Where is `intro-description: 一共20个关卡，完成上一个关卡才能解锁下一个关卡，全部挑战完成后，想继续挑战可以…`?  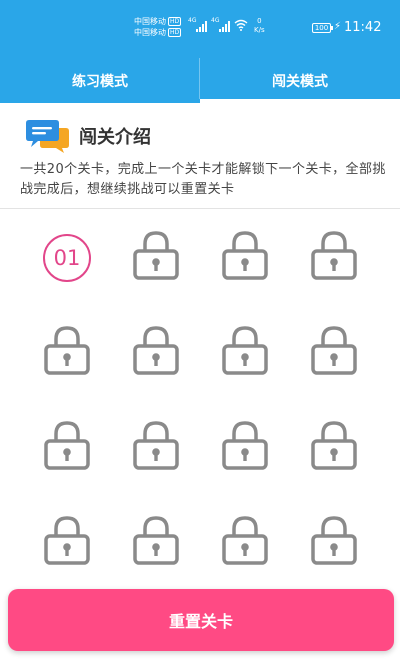
intro-description: 一共20个关卡，完成上一个关卡才能解锁下一个关卡，全部挑战完成后，想继续挑战可以… is located at coordinates (203, 179).